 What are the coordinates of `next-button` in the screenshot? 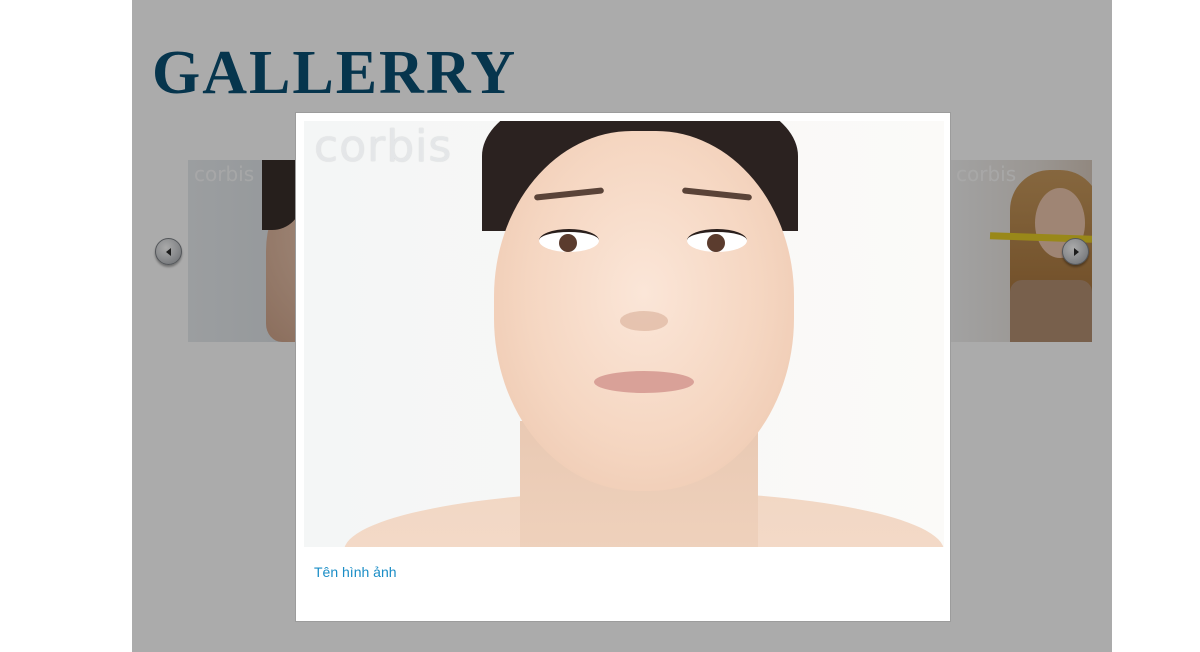 It's located at (1075, 251).